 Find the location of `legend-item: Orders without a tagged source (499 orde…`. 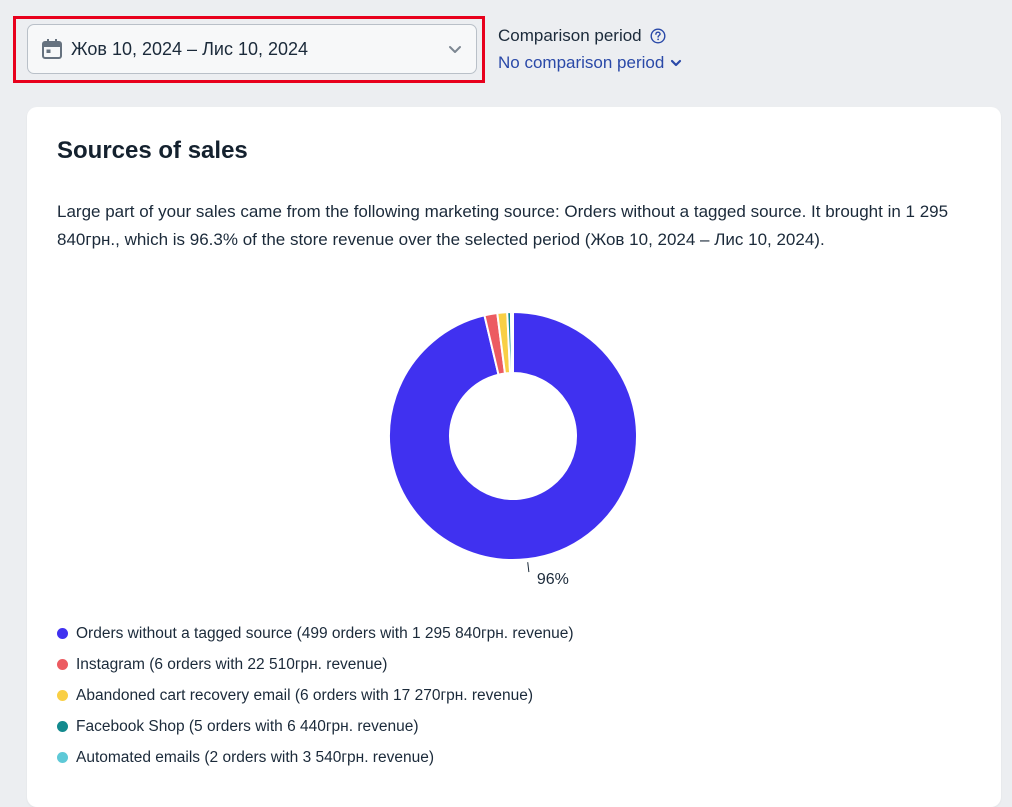

legend-item: Orders without a tagged source (499 orde… is located at coordinates (315, 633).